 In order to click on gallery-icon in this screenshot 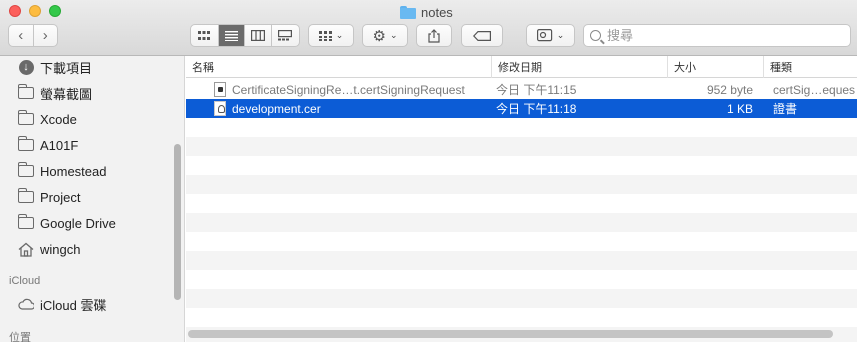, I will do `click(285, 35)`.